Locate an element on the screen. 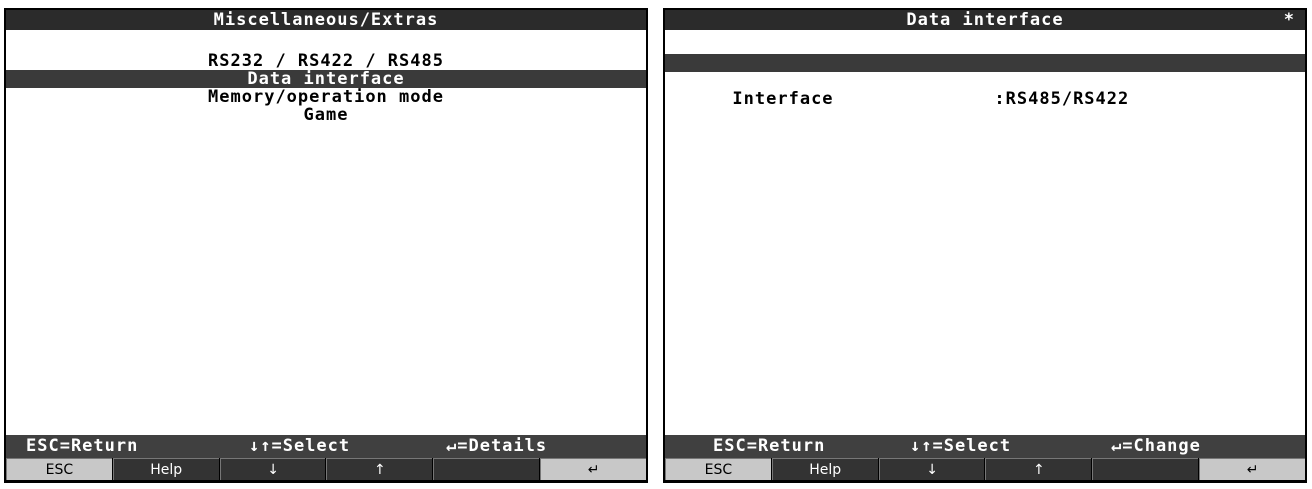  modified-star: * is located at coordinates (1289, 20).